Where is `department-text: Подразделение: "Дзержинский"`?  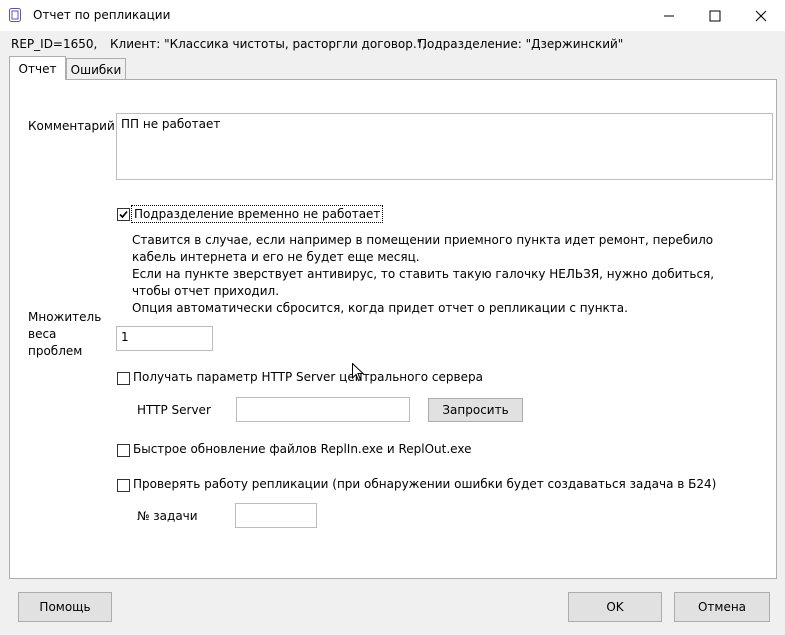 department-text: Подразделение: "Дзержинский" is located at coordinates (521, 44).